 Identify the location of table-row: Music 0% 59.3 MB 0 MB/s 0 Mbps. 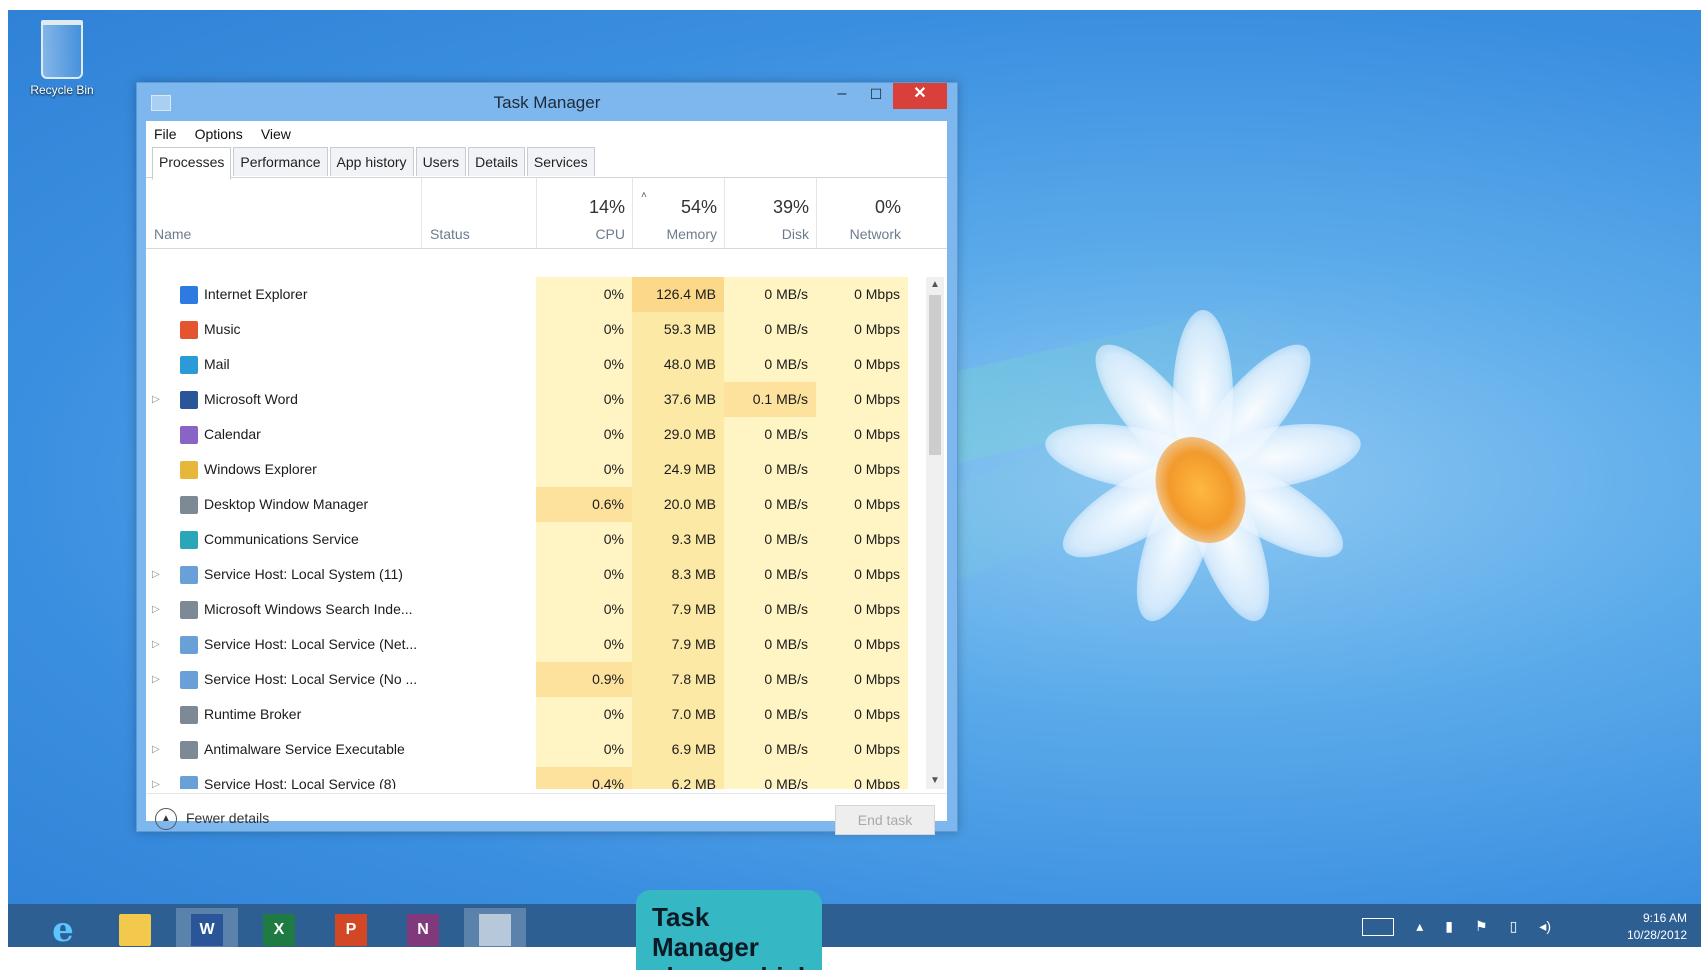
(534, 329).